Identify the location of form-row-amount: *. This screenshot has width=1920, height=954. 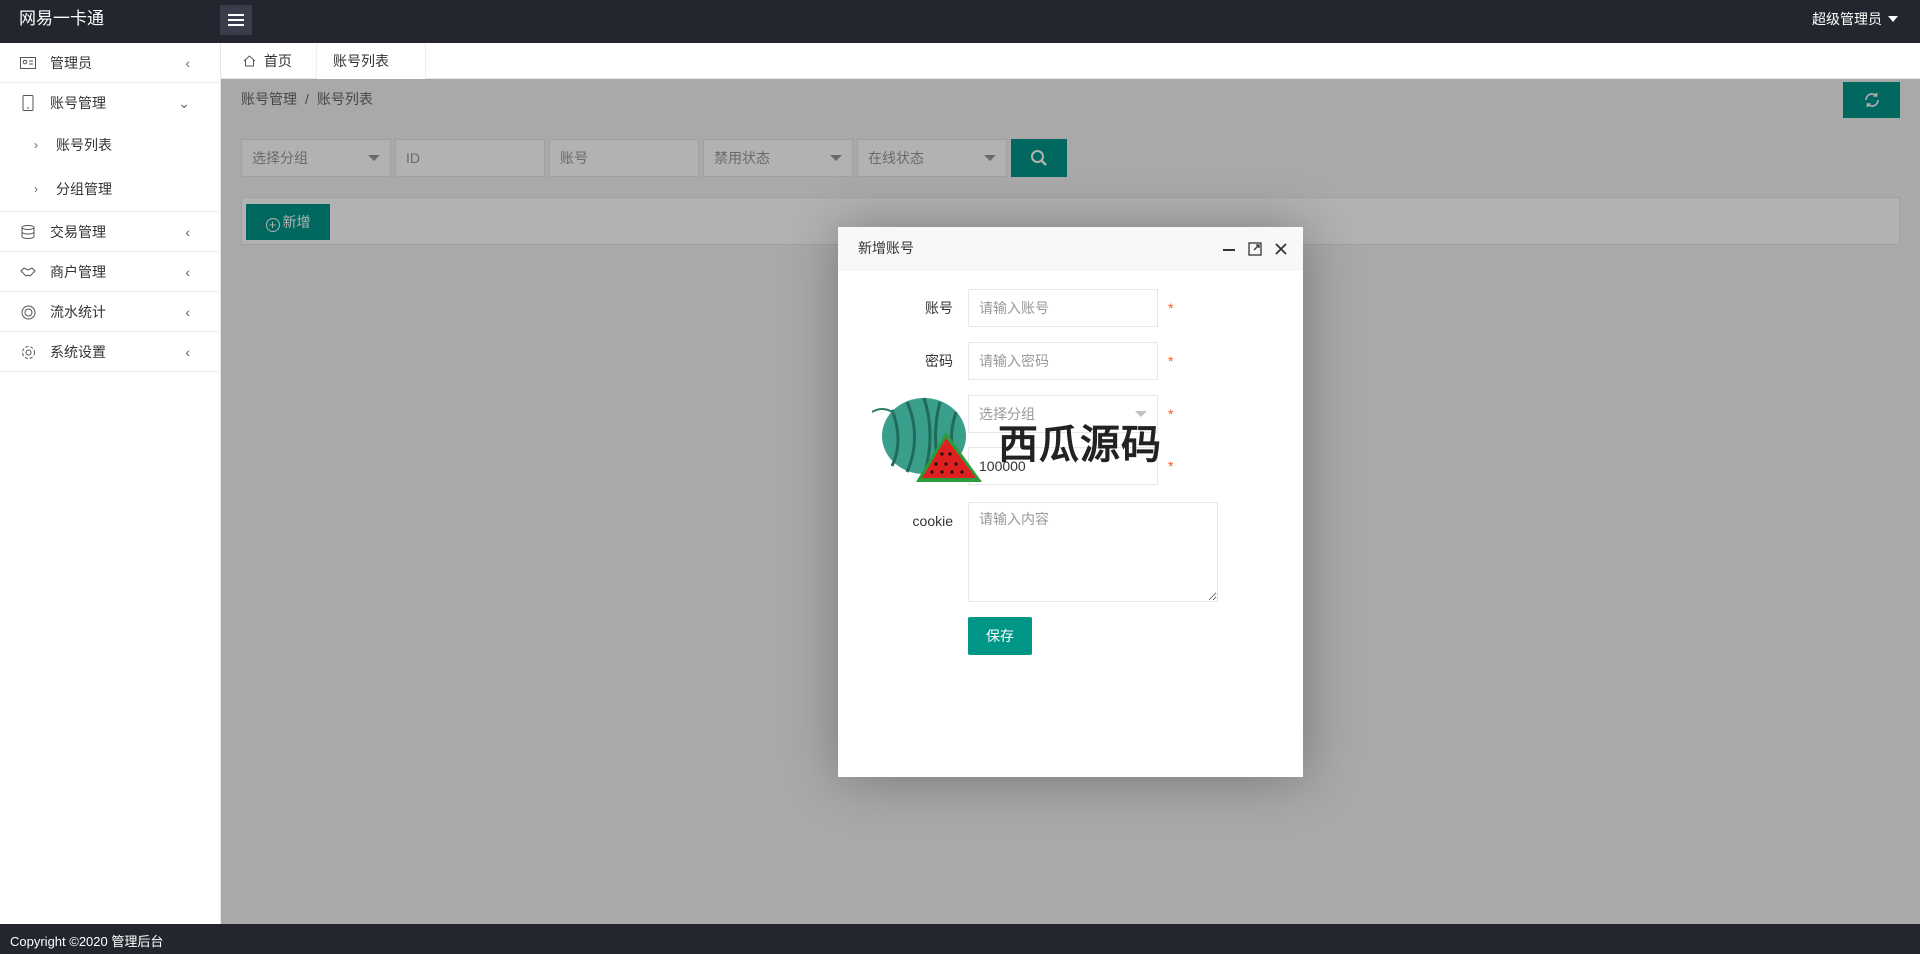
(1070, 466).